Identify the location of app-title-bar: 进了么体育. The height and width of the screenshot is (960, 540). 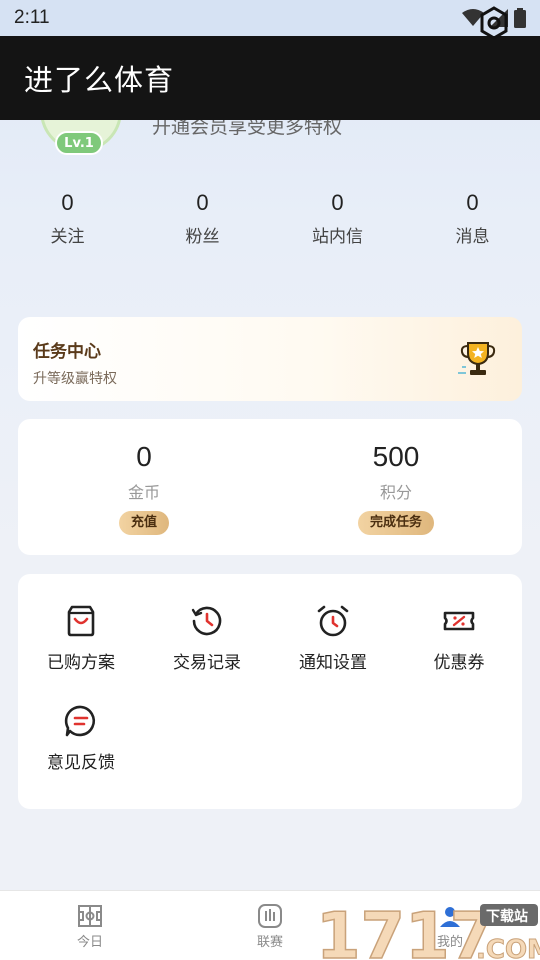
(270, 78).